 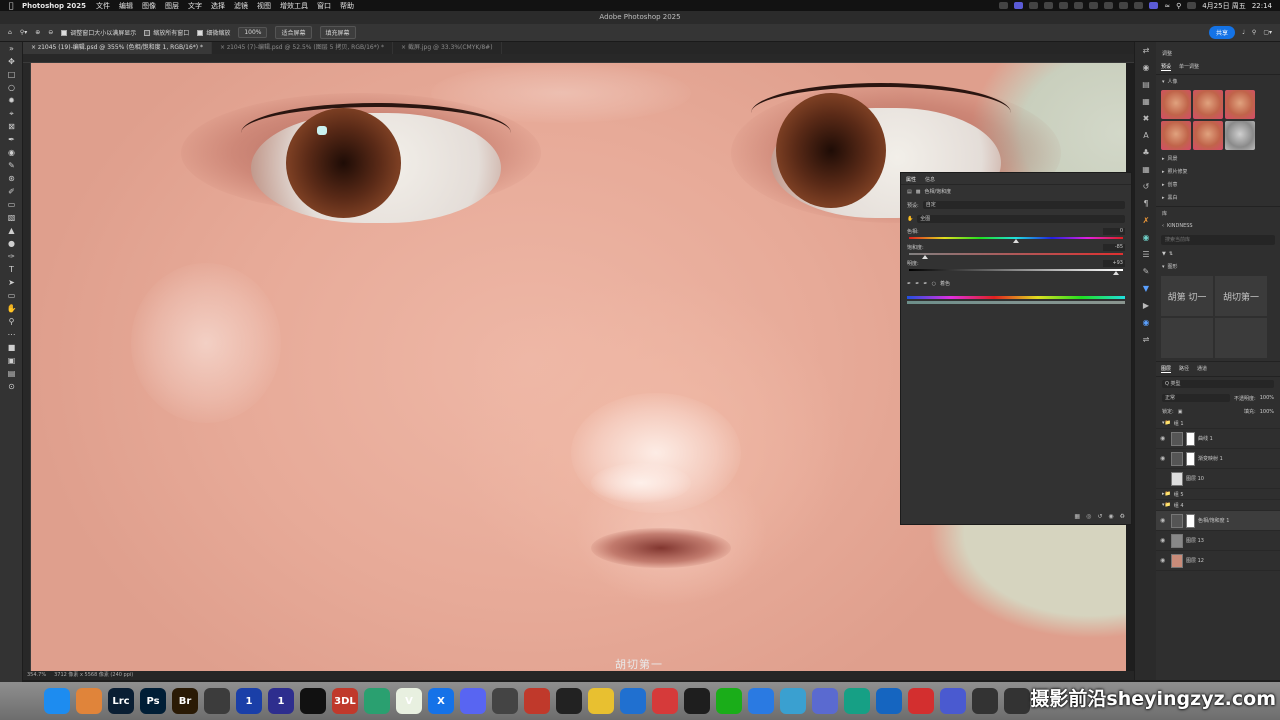 What do you see at coordinates (1218, 197) in the screenshot?
I see `section-bw: ▸ 黑白` at bounding box center [1218, 197].